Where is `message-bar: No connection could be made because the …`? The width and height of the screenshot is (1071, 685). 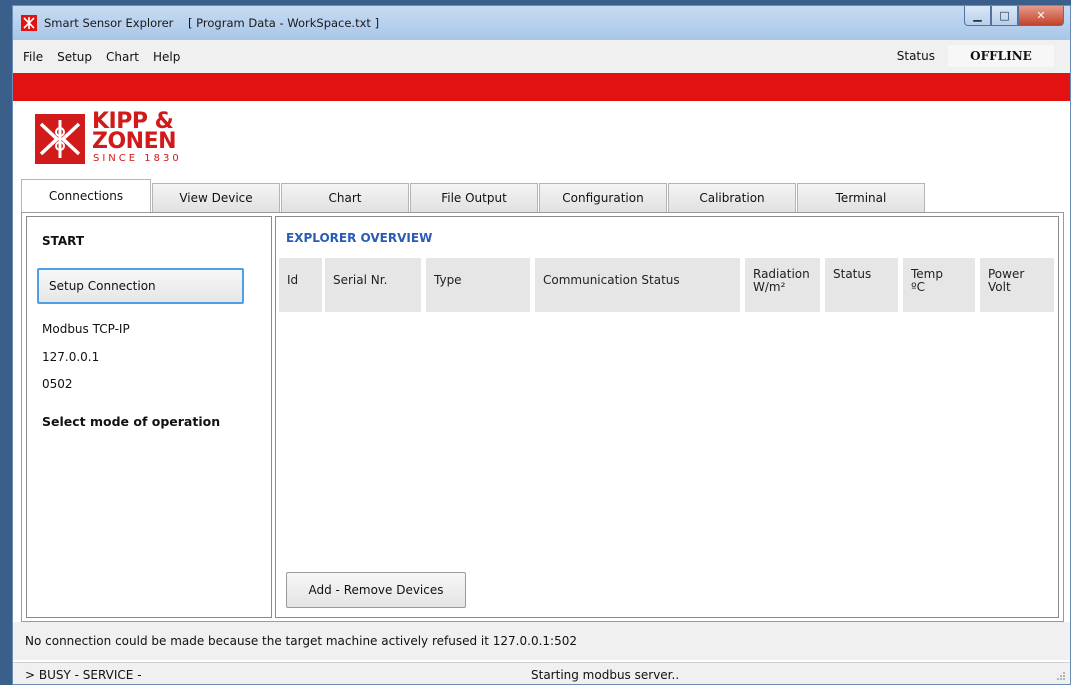
message-bar: No connection could be made because the … is located at coordinates (541, 641).